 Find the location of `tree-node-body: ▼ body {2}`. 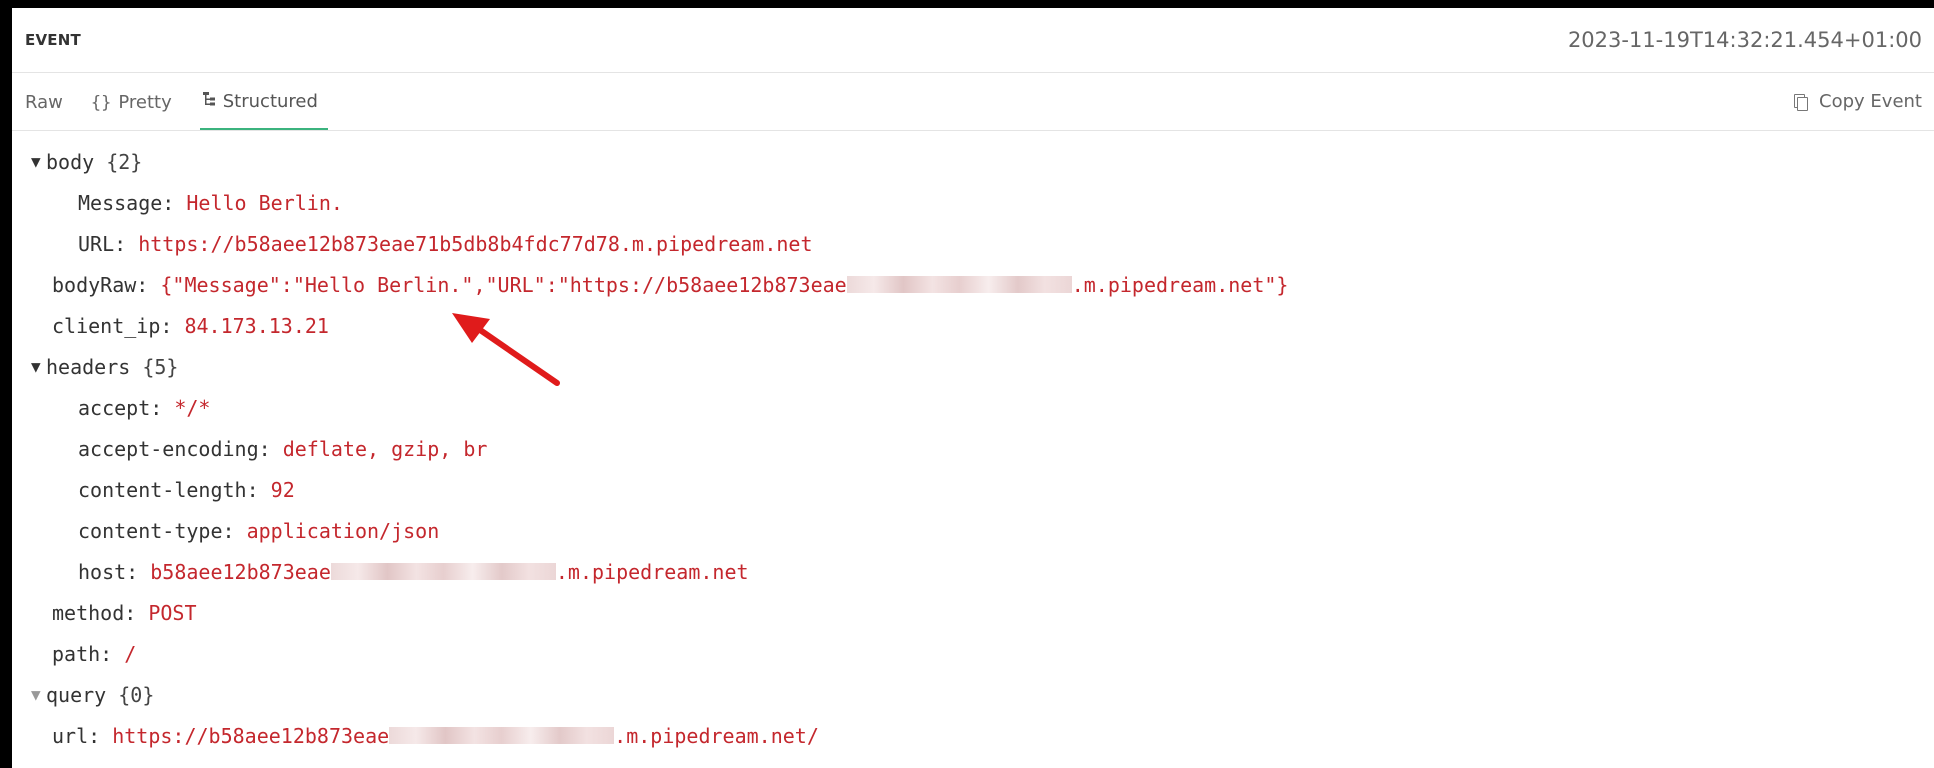

tree-node-body: ▼ body {2} is located at coordinates (973, 161).